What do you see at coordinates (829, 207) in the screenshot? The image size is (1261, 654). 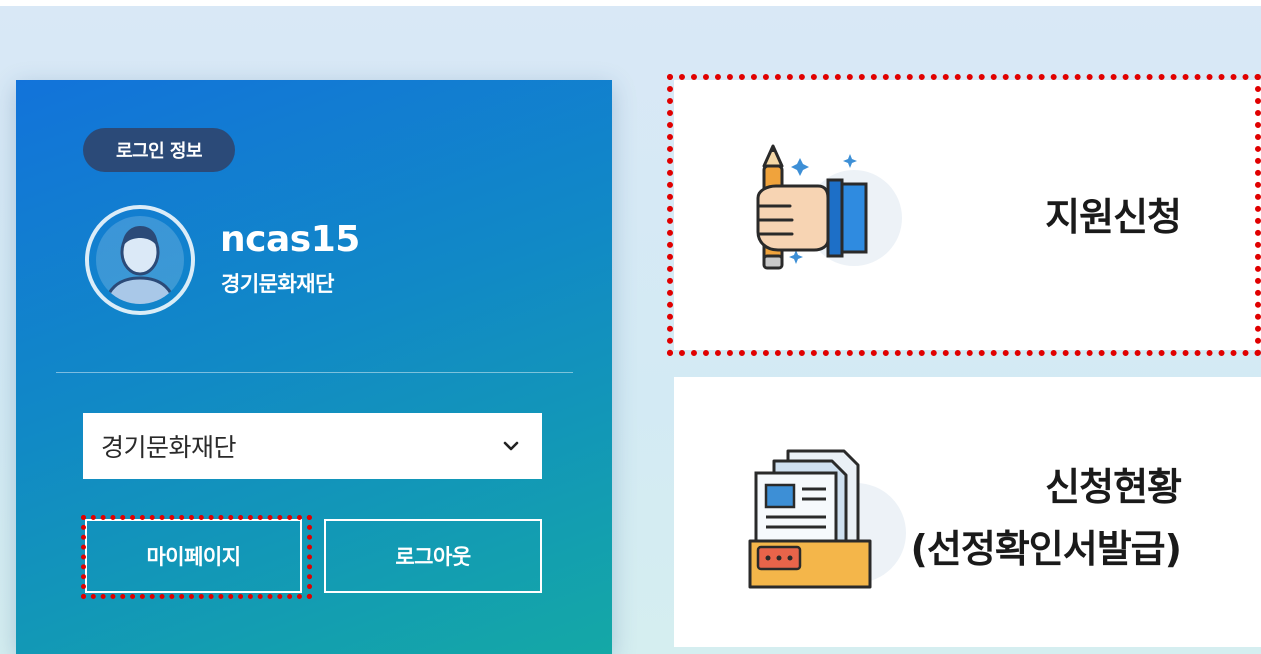 I see `hand-pencil-icon` at bounding box center [829, 207].